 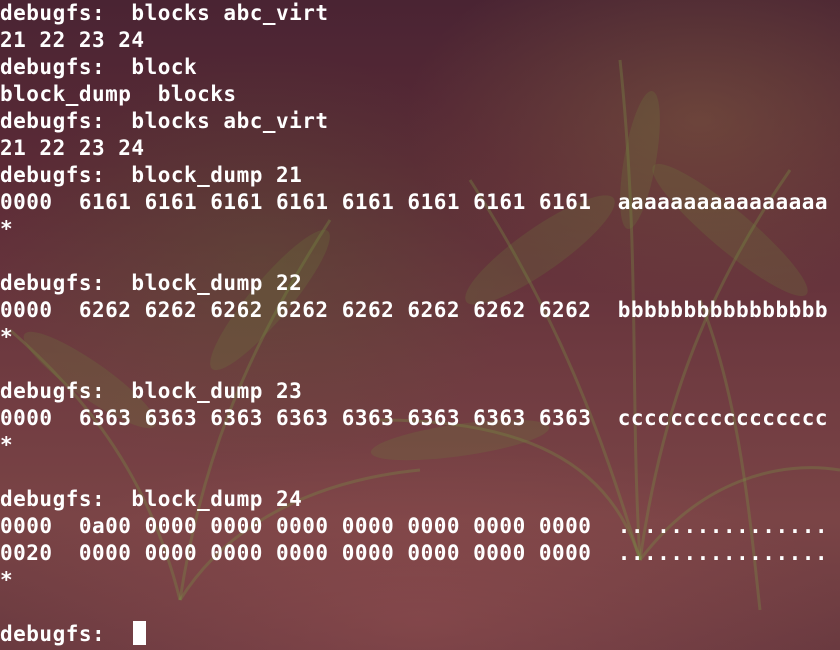 What do you see at coordinates (151, 283) in the screenshot?
I see `output-line: debugfs: block_dump 22` at bounding box center [151, 283].